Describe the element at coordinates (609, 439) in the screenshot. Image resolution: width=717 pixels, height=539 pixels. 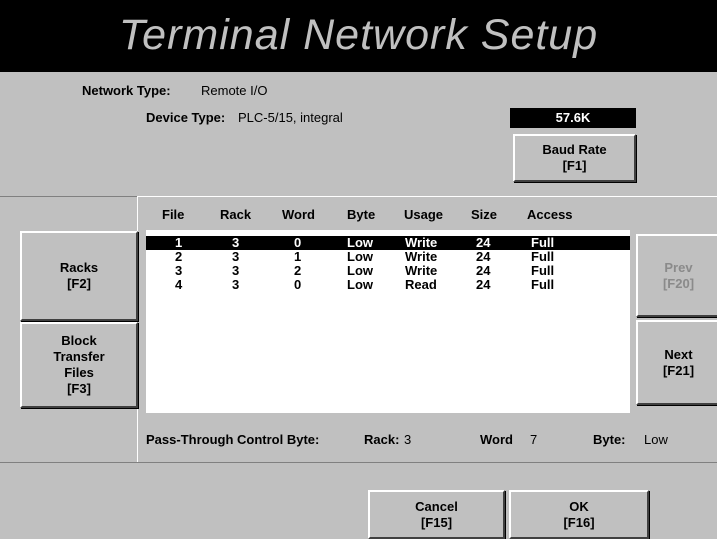
I see `pass-through-byte-label: Byte:` at that location.